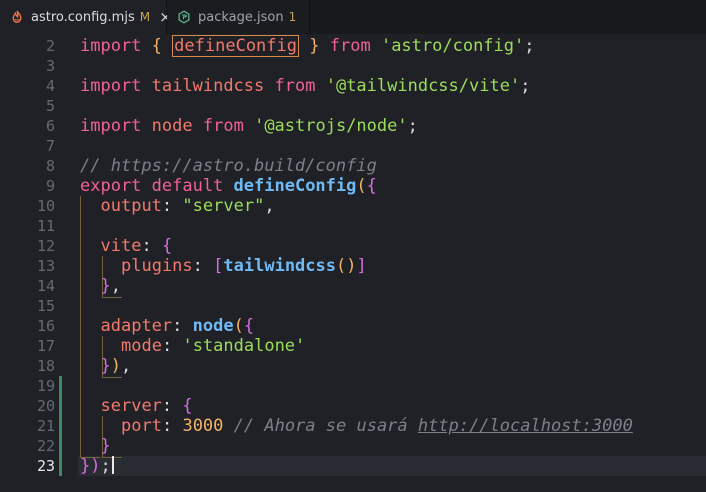 This screenshot has width=706, height=492. What do you see at coordinates (295, 186) in the screenshot?
I see `function-token: defineConfig` at bounding box center [295, 186].